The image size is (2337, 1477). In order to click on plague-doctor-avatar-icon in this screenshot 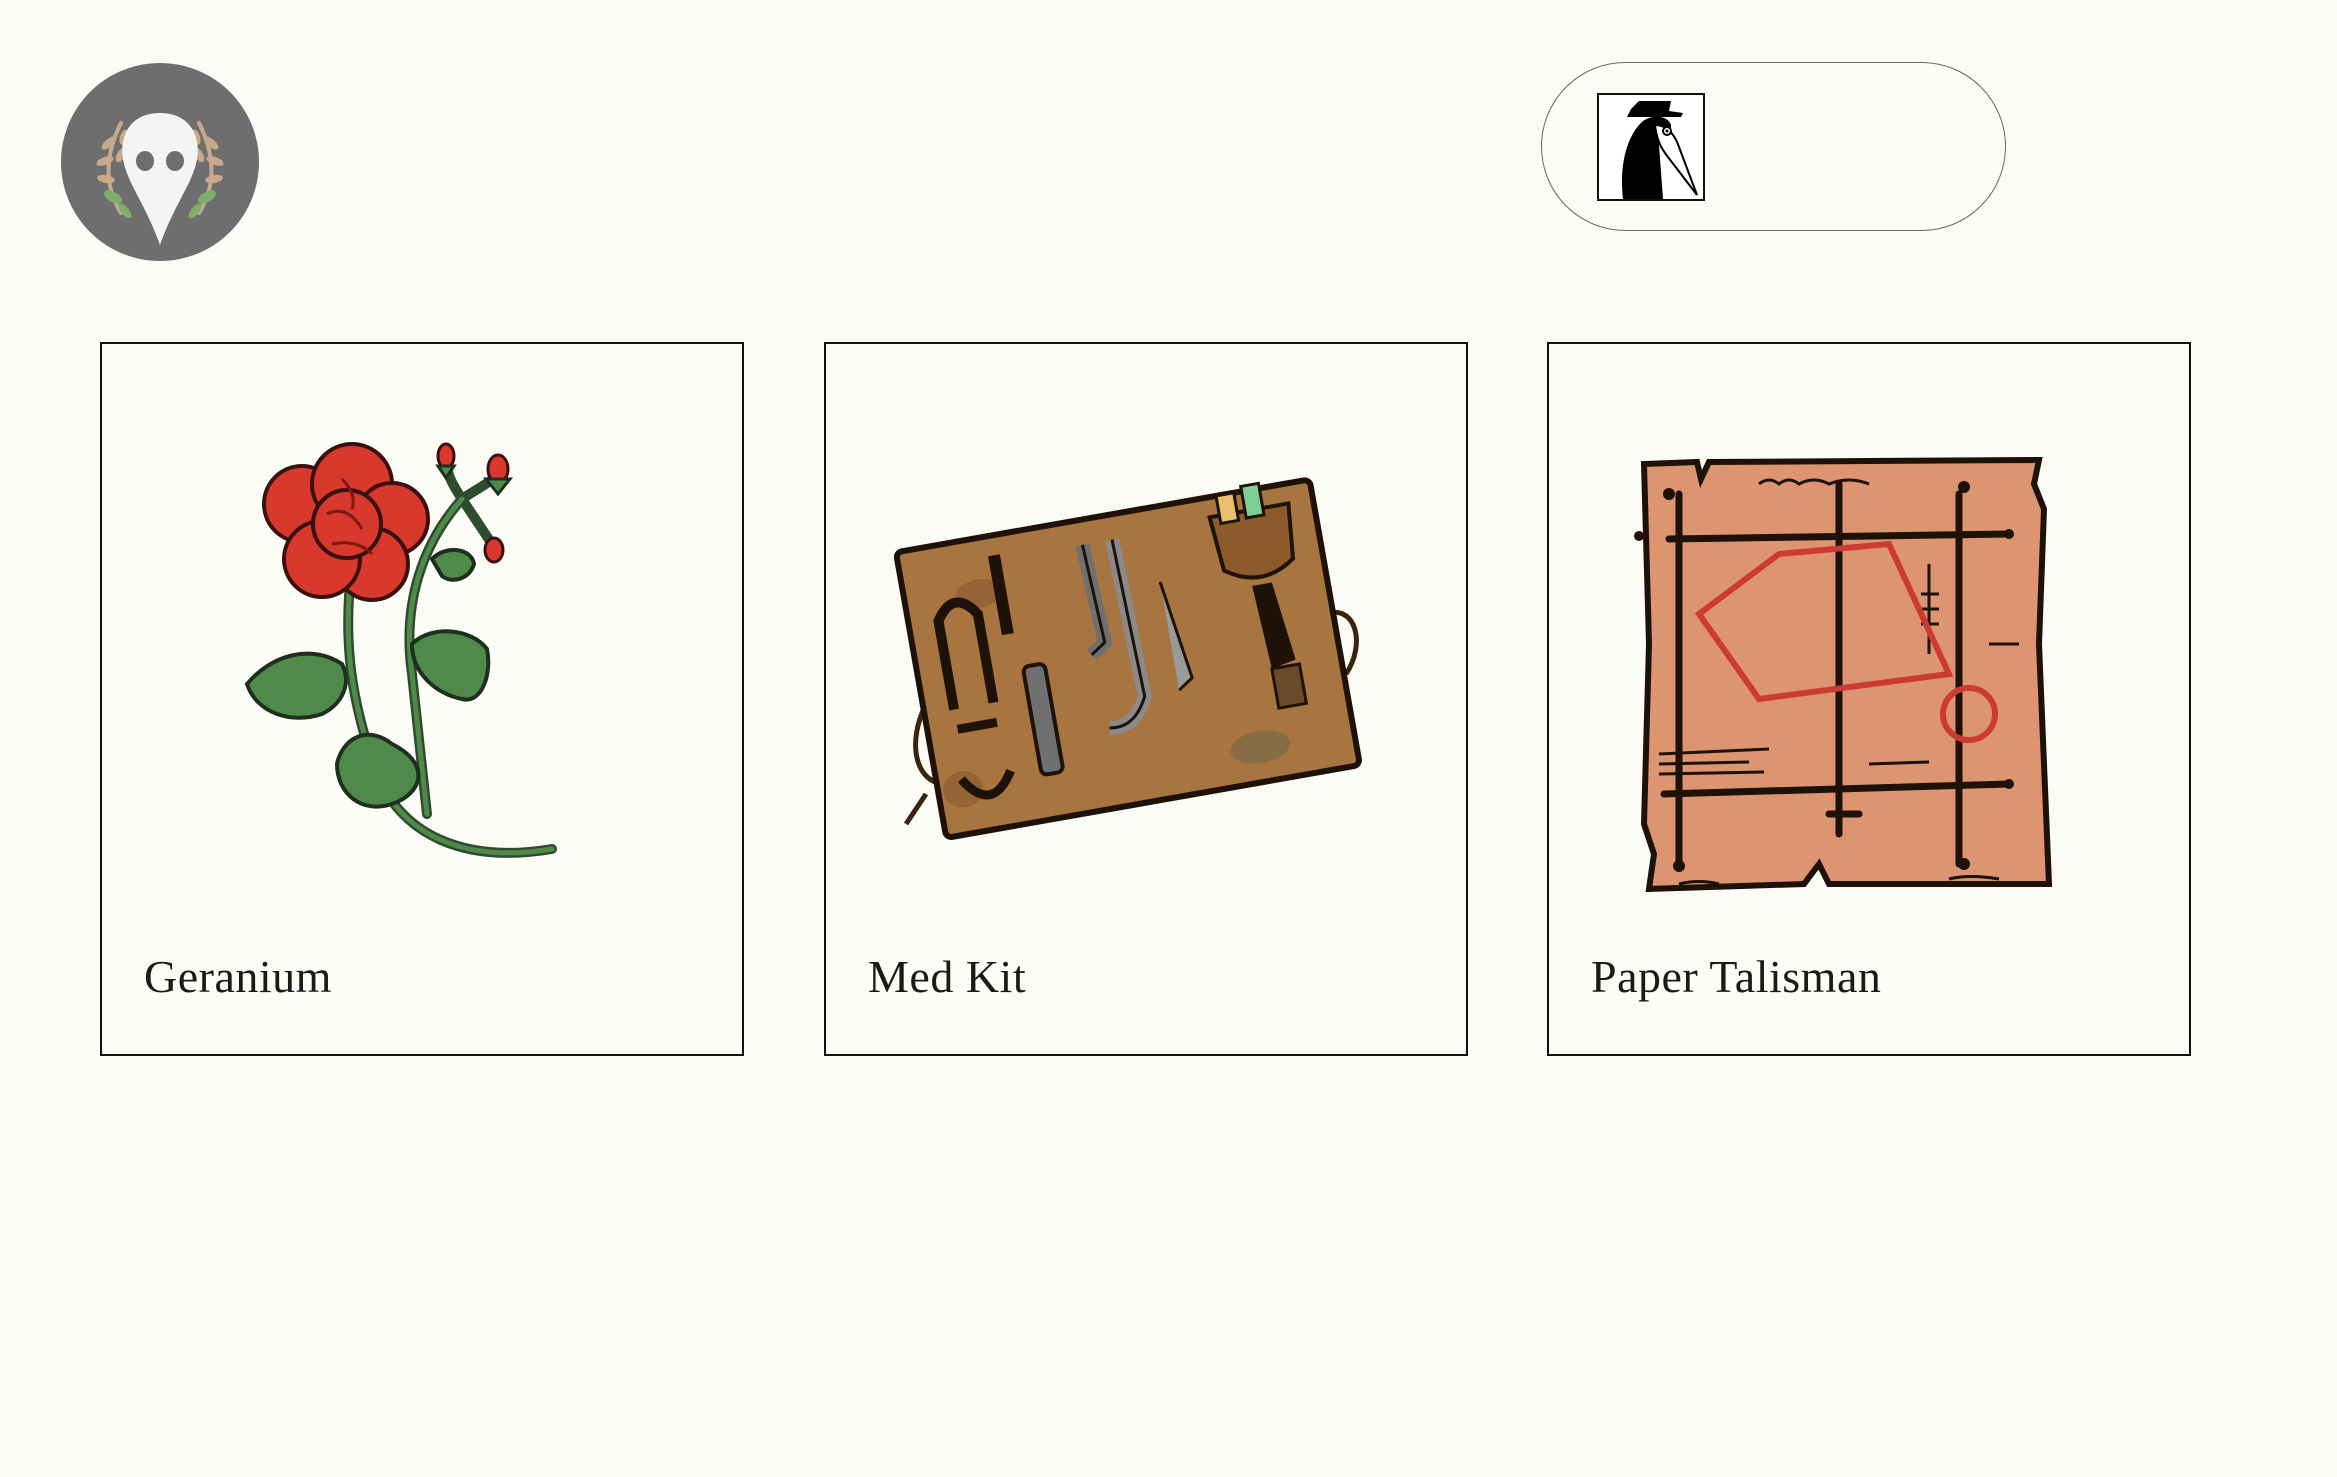, I will do `click(1651, 147)`.